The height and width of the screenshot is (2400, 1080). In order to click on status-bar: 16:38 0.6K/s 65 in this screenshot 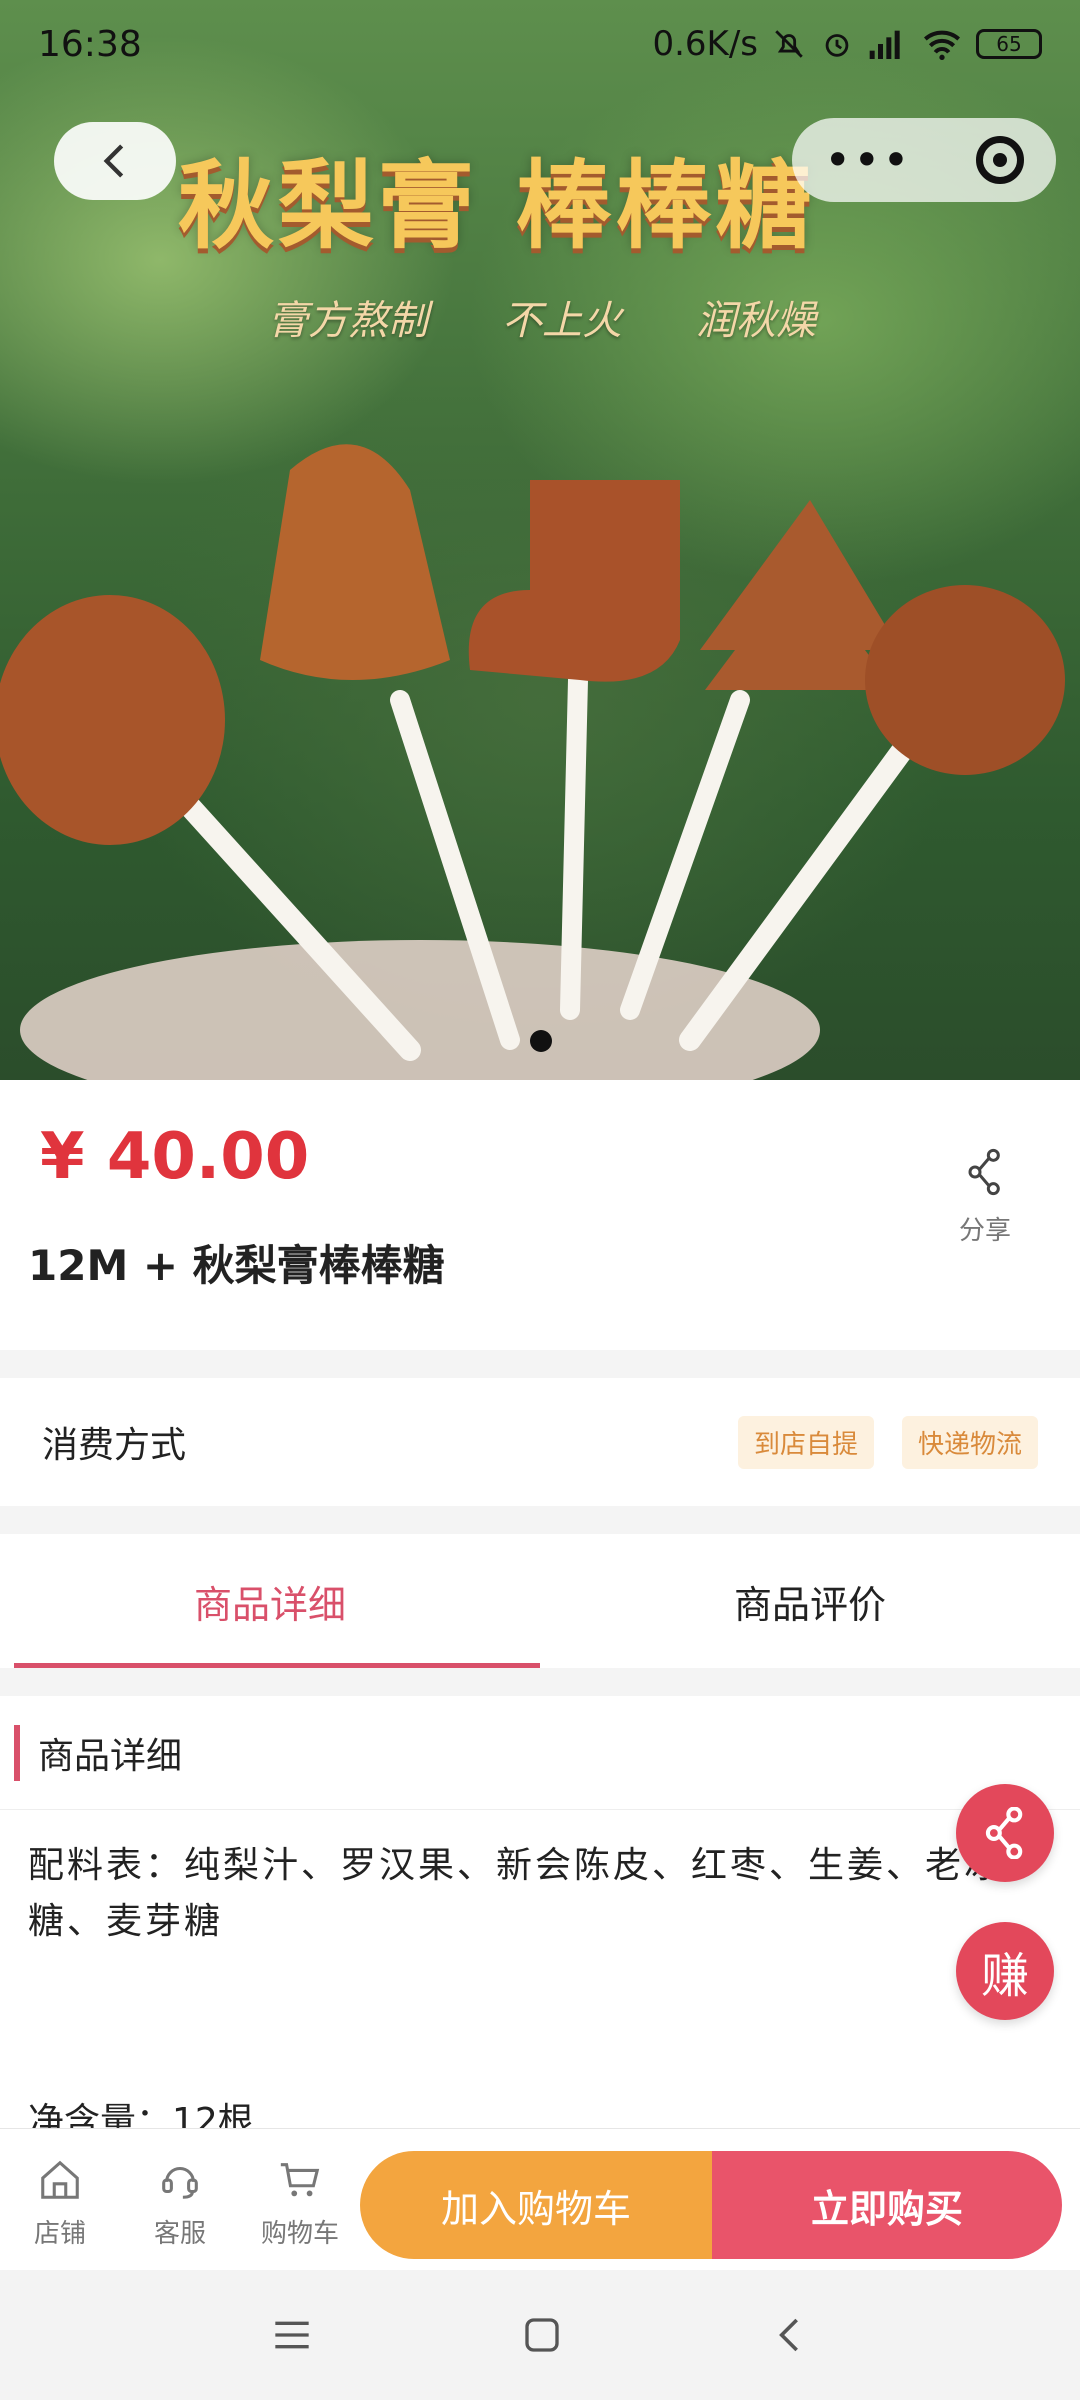, I will do `click(540, 44)`.